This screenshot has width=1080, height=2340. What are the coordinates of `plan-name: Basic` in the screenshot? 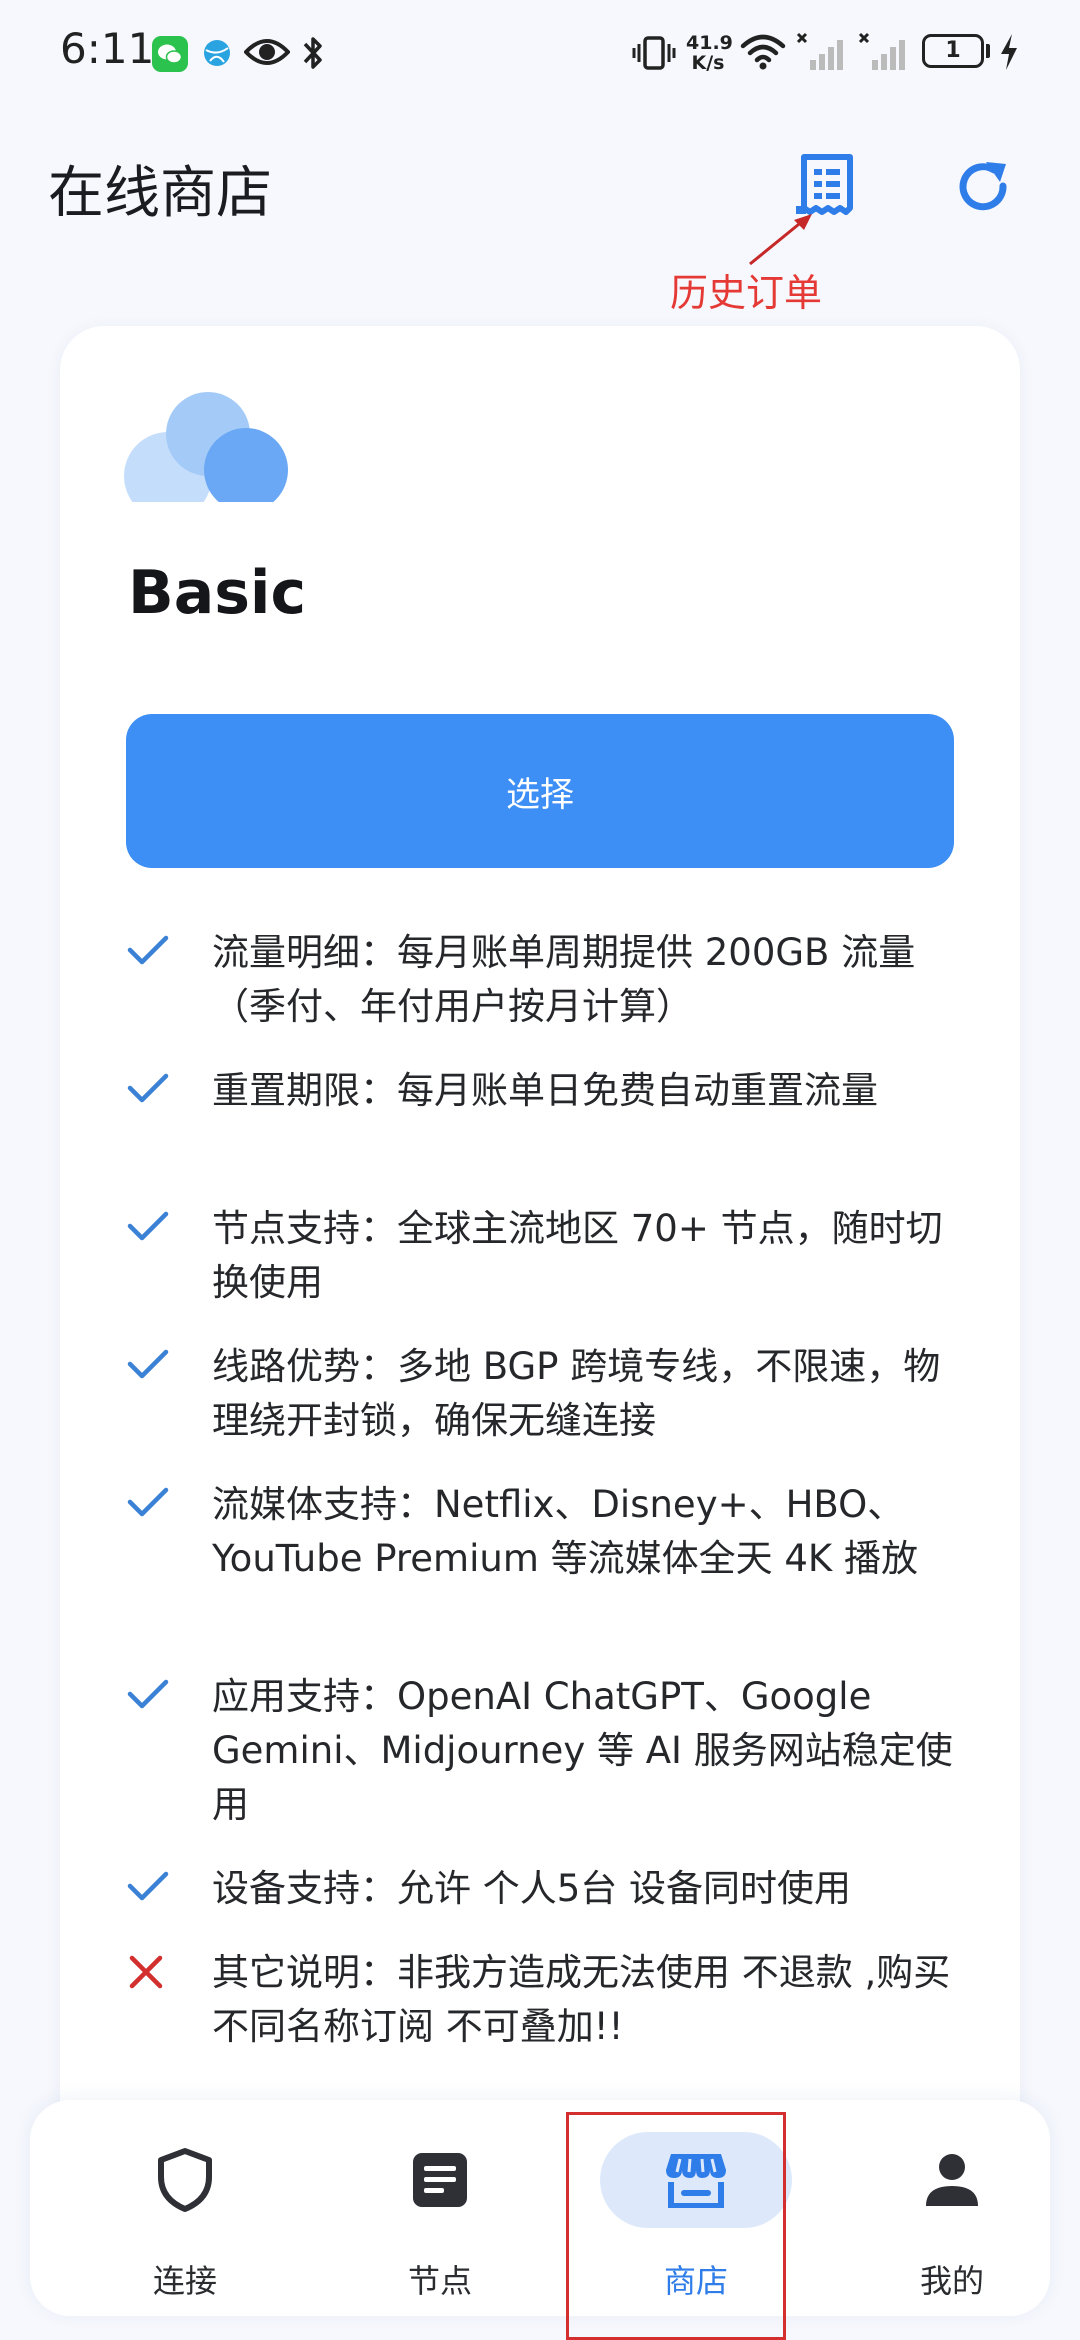 It's located at (217, 593).